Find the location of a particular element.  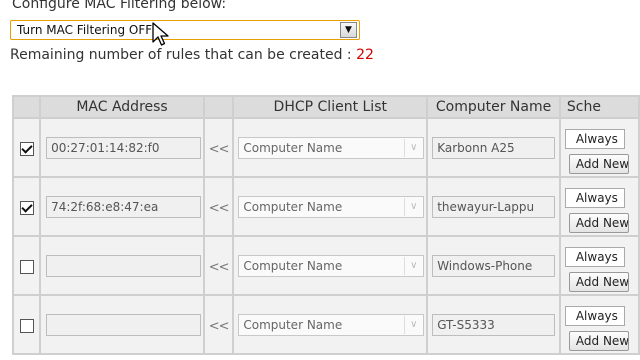

computer-name-input: Karbonn A25 is located at coordinates (494, 147).